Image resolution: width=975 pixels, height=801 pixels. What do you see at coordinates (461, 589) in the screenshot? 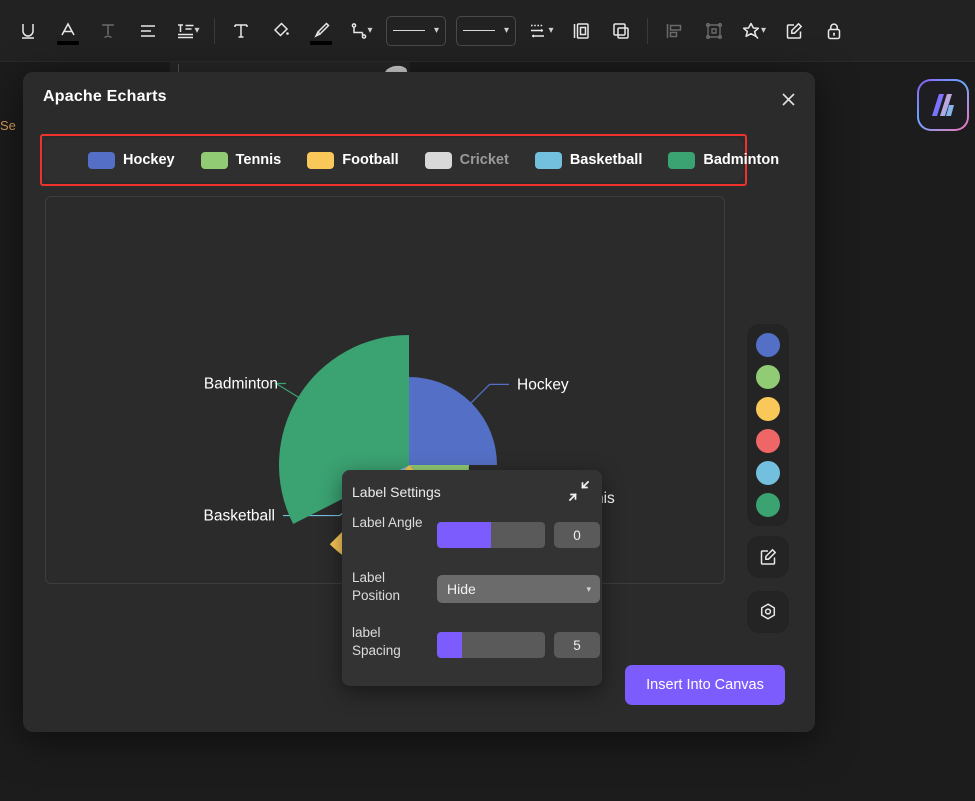
I see `label-position-value: Hide` at bounding box center [461, 589].